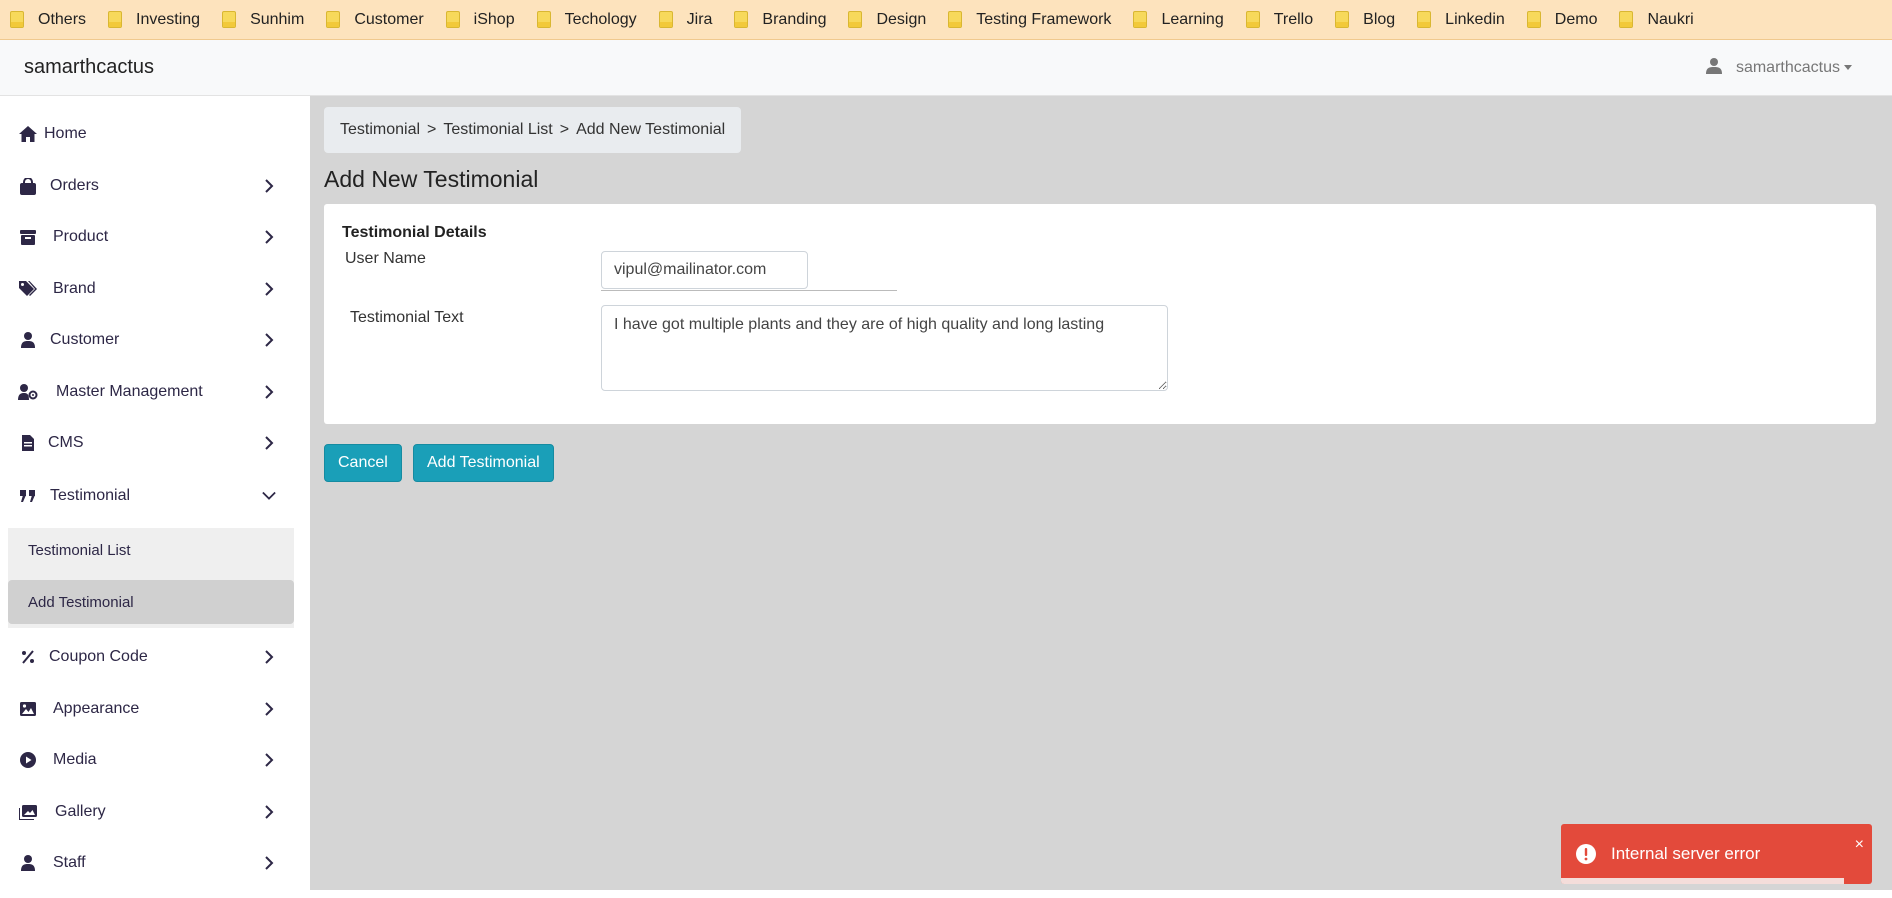  I want to click on bookmark-item: iShop, so click(480, 20).